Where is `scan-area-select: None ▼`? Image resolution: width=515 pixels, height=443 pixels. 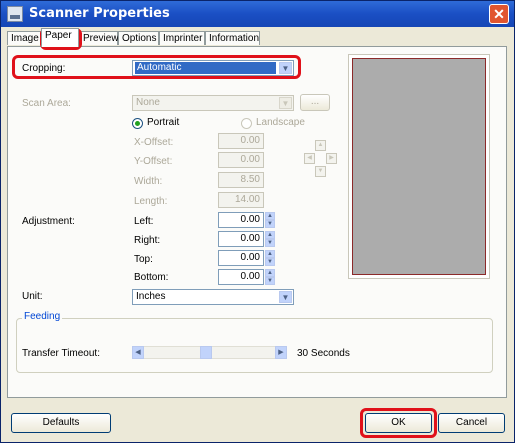
scan-area-select: None ▼ is located at coordinates (213, 103).